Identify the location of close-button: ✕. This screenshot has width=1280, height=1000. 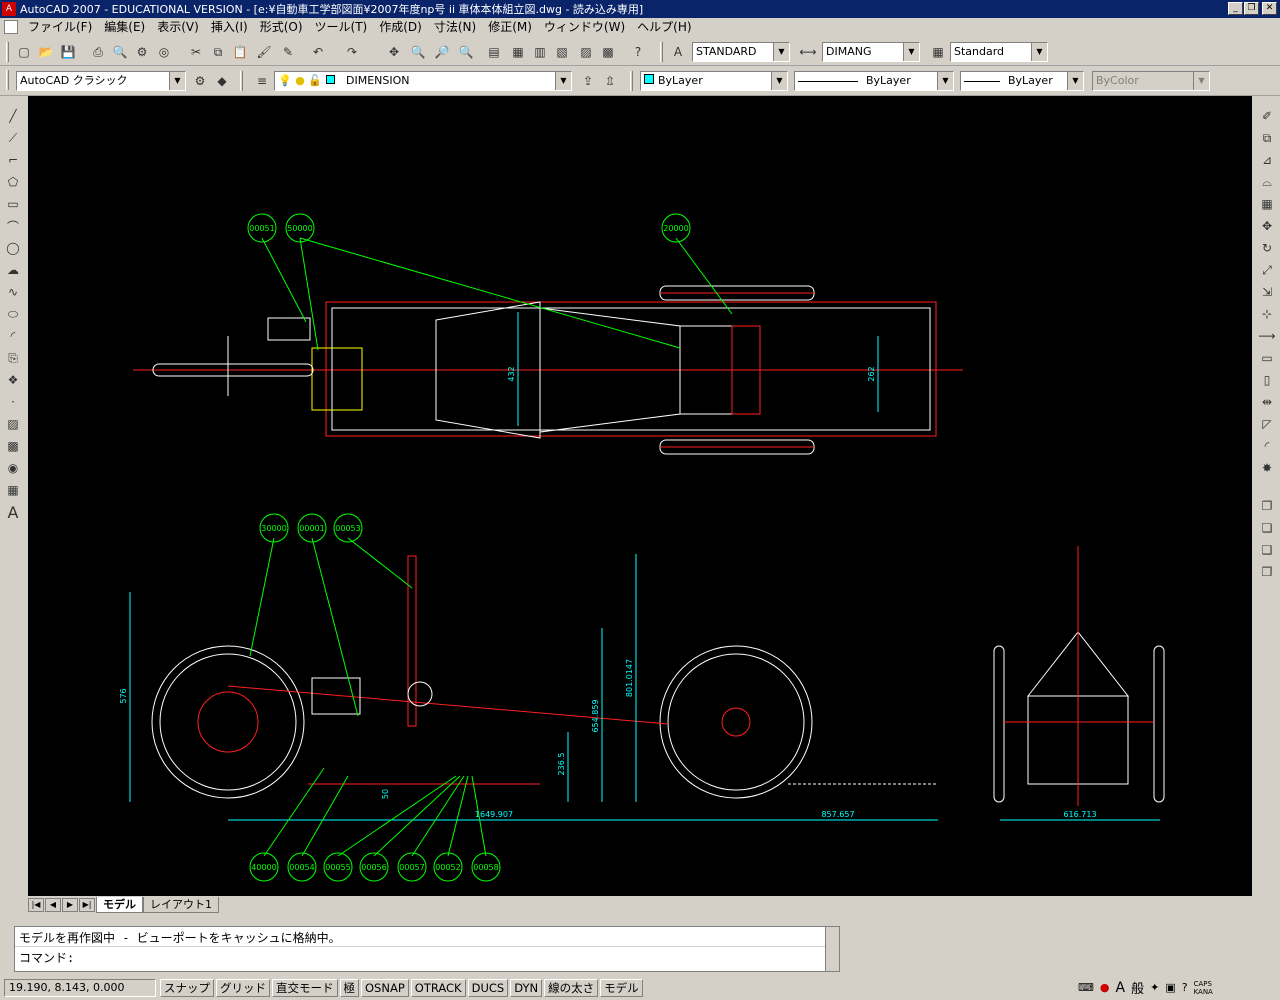
(1269, 8).